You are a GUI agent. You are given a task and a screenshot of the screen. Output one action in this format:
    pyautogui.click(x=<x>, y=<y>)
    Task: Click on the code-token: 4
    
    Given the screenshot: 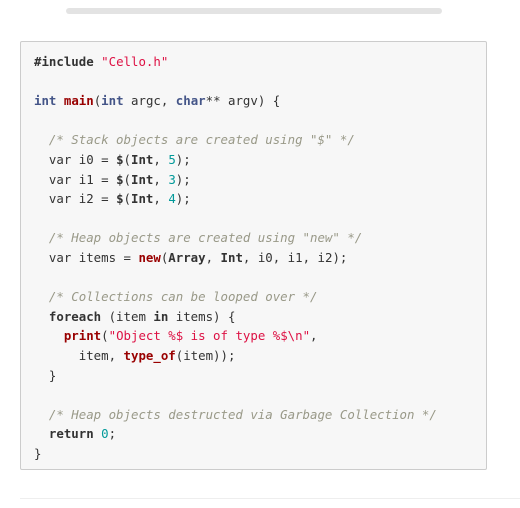 What is the action you would take?
    pyautogui.click(x=172, y=199)
    